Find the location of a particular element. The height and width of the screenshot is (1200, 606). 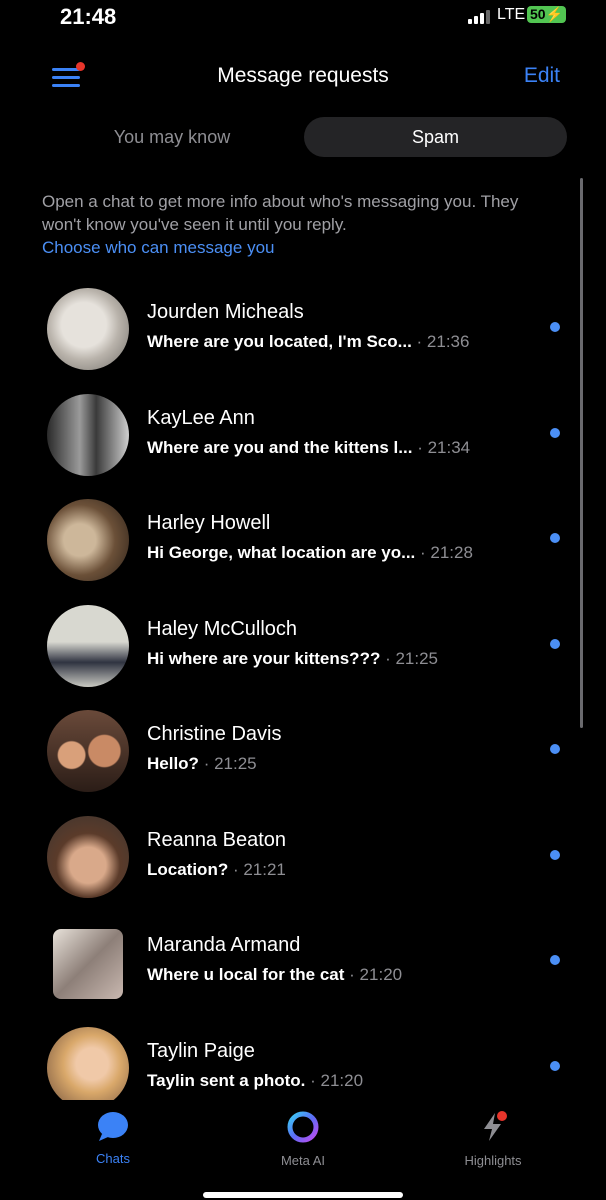

network-label: LTE is located at coordinates (511, 14).